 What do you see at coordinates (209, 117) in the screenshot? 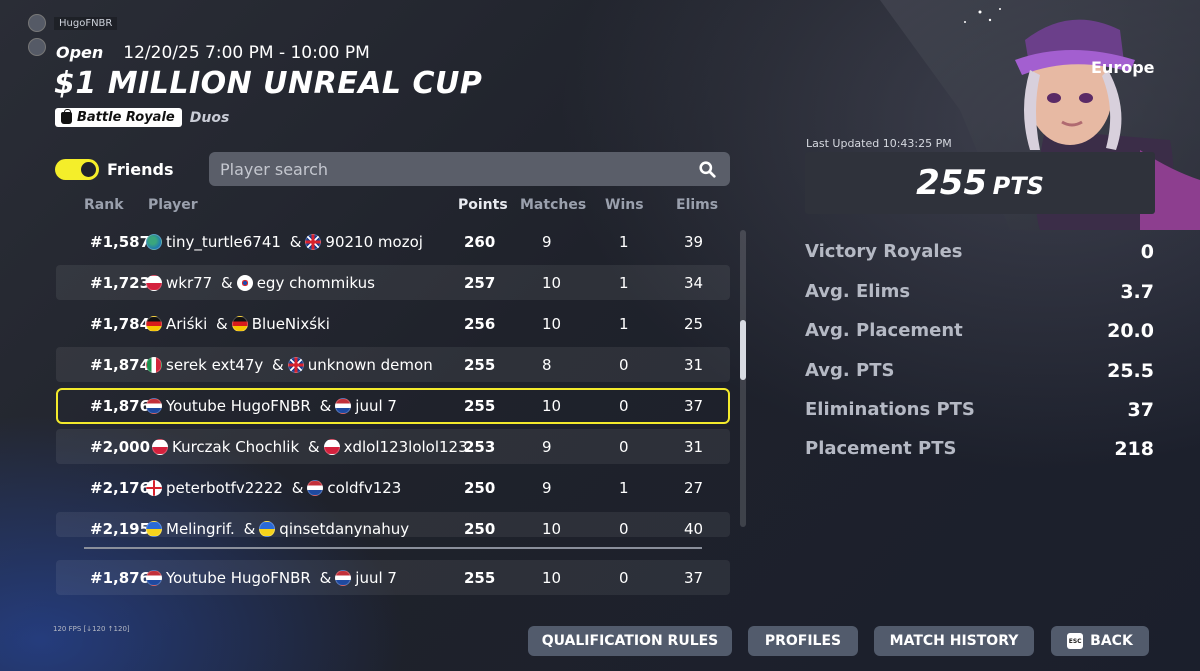
I see `team-size: Duos` at bounding box center [209, 117].